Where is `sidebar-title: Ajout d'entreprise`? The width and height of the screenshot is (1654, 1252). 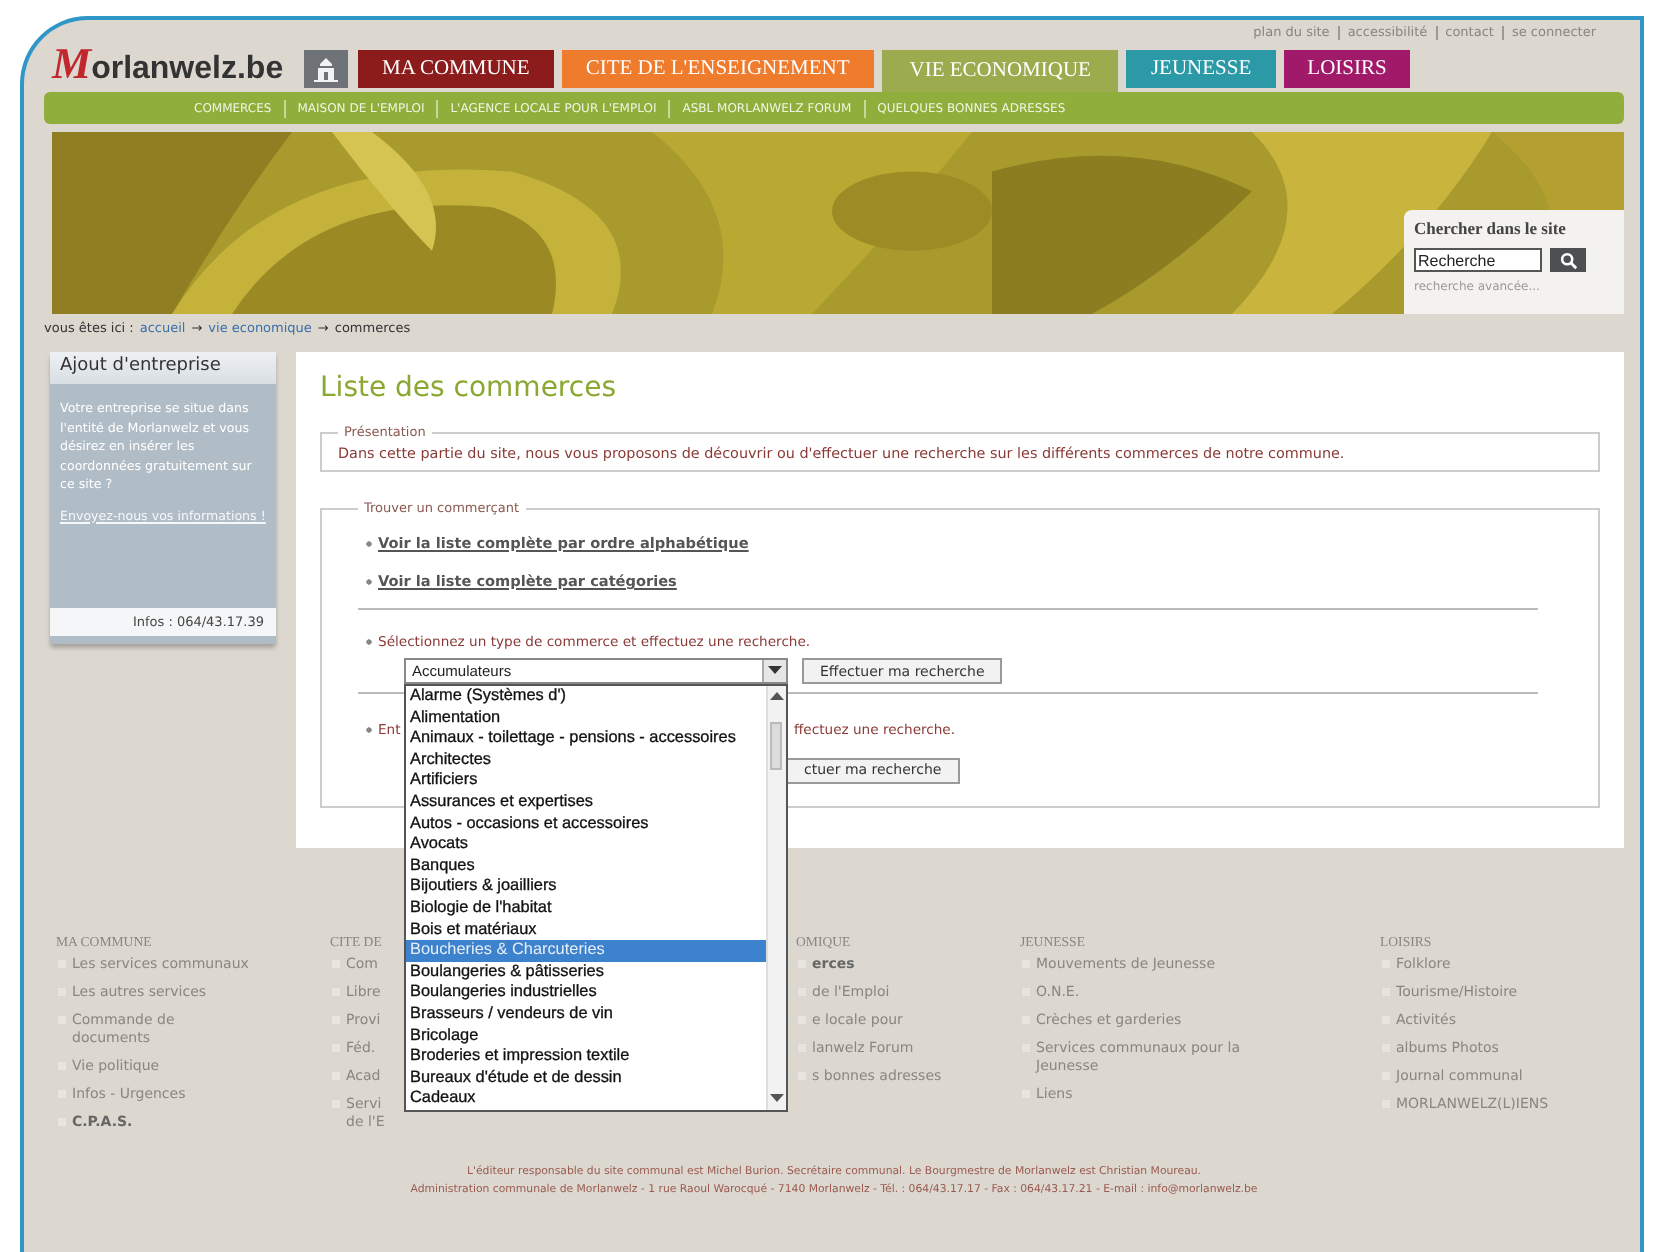
sidebar-title: Ajout d'entreprise is located at coordinates (163, 368).